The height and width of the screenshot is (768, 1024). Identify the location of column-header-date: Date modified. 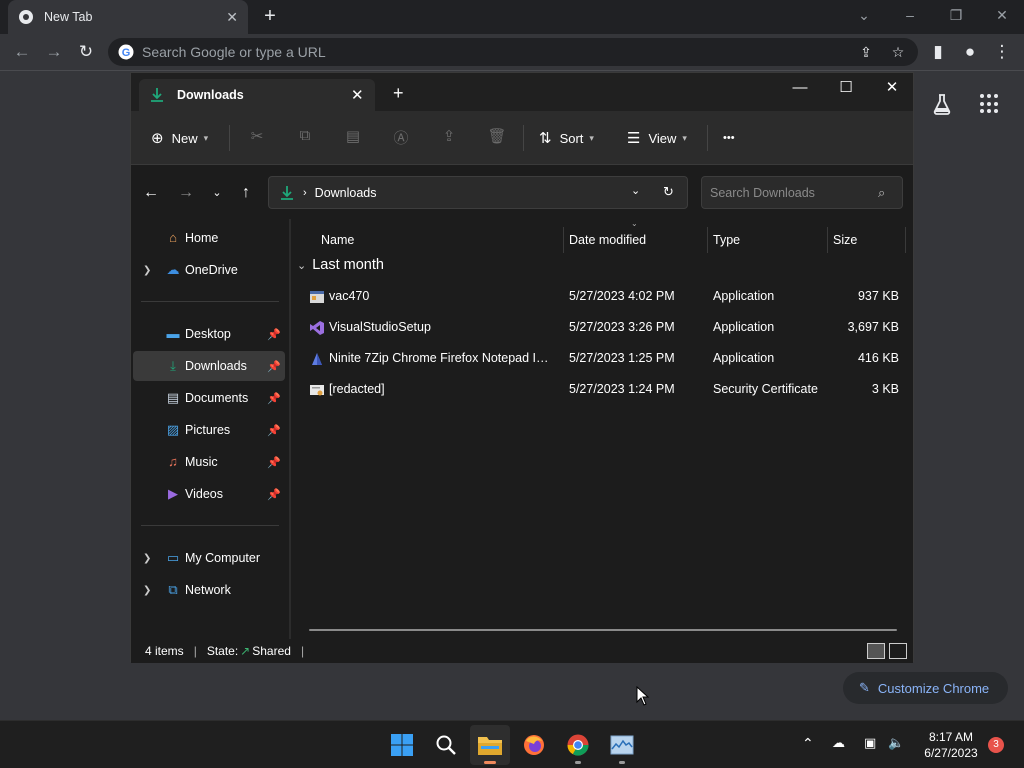
(607, 240).